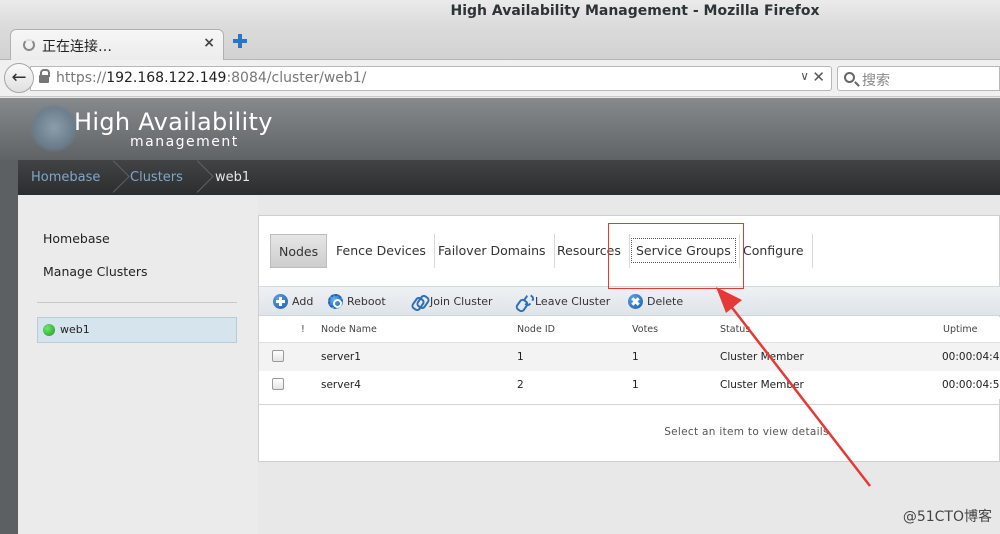 The image size is (1000, 534). I want to click on status-online-icon, so click(49, 330).